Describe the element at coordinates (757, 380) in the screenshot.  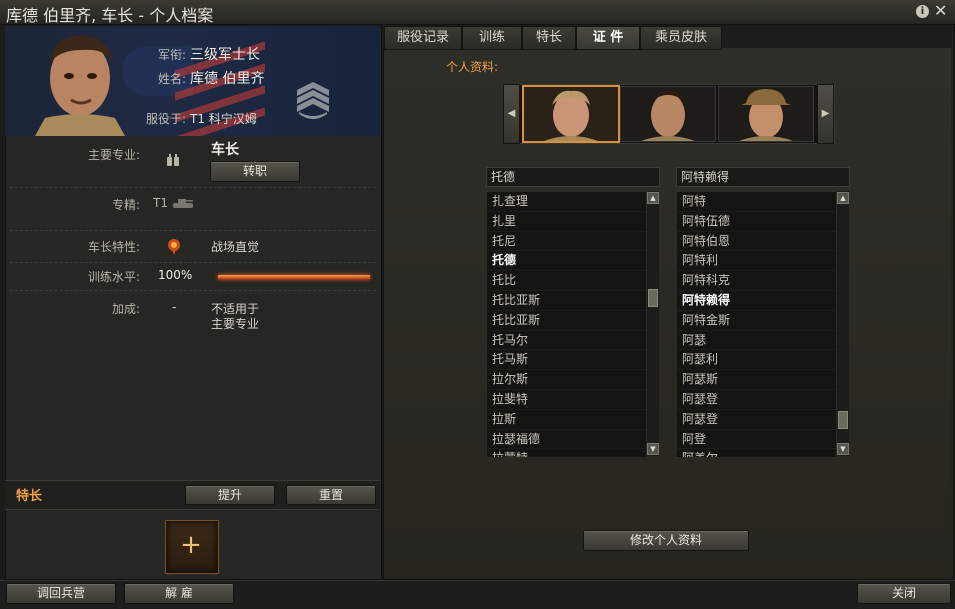
I see `list-item: 阿瑟斯` at that location.